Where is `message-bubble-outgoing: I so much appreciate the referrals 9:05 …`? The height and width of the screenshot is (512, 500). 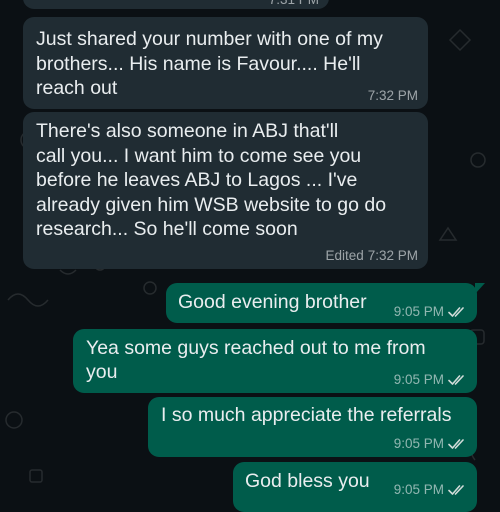
message-bubble-outgoing: I so much appreciate the referrals 9:05 … is located at coordinates (312, 427).